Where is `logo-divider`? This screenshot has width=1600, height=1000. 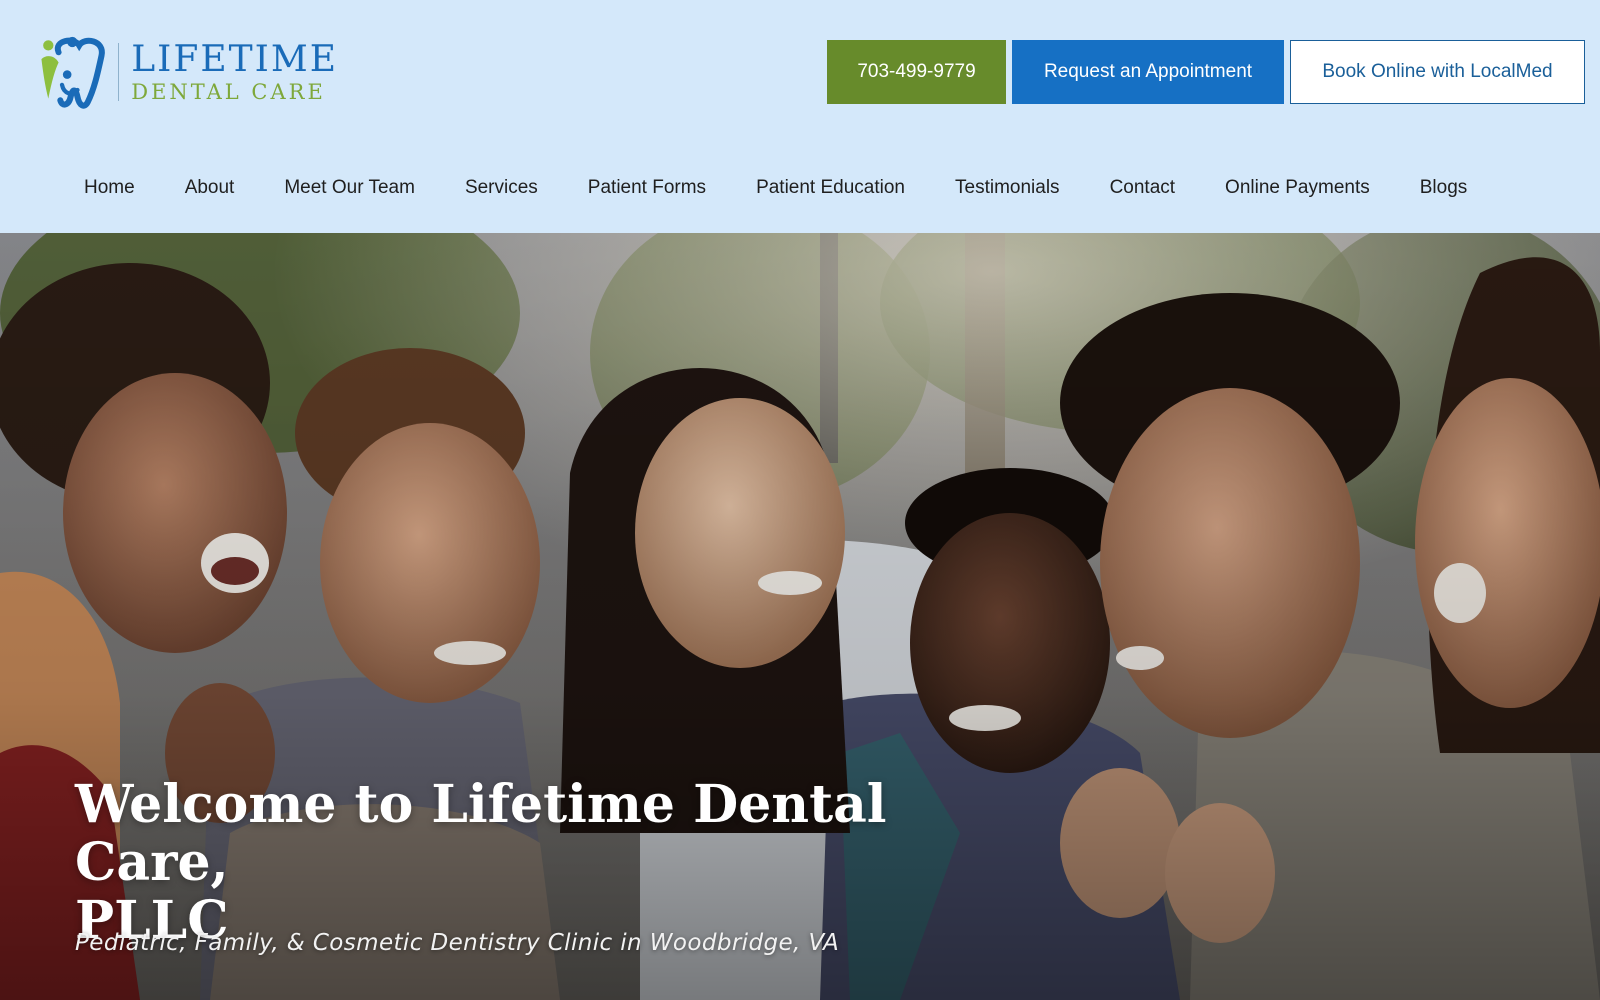 logo-divider is located at coordinates (119, 72).